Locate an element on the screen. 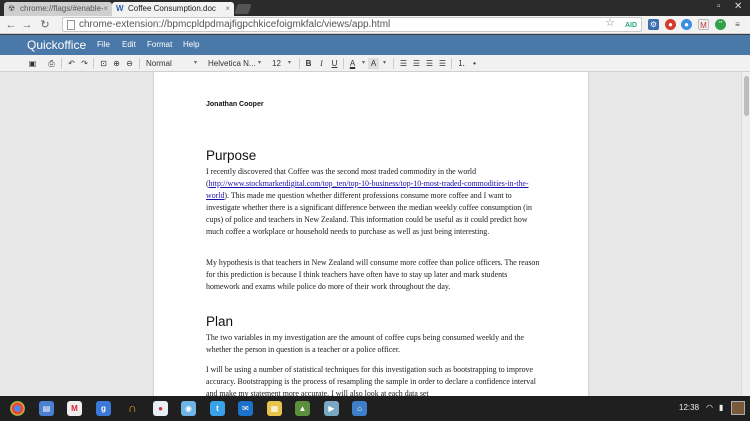 This screenshot has height=421, width=750. reload-icon: ↻ is located at coordinates (45, 25).